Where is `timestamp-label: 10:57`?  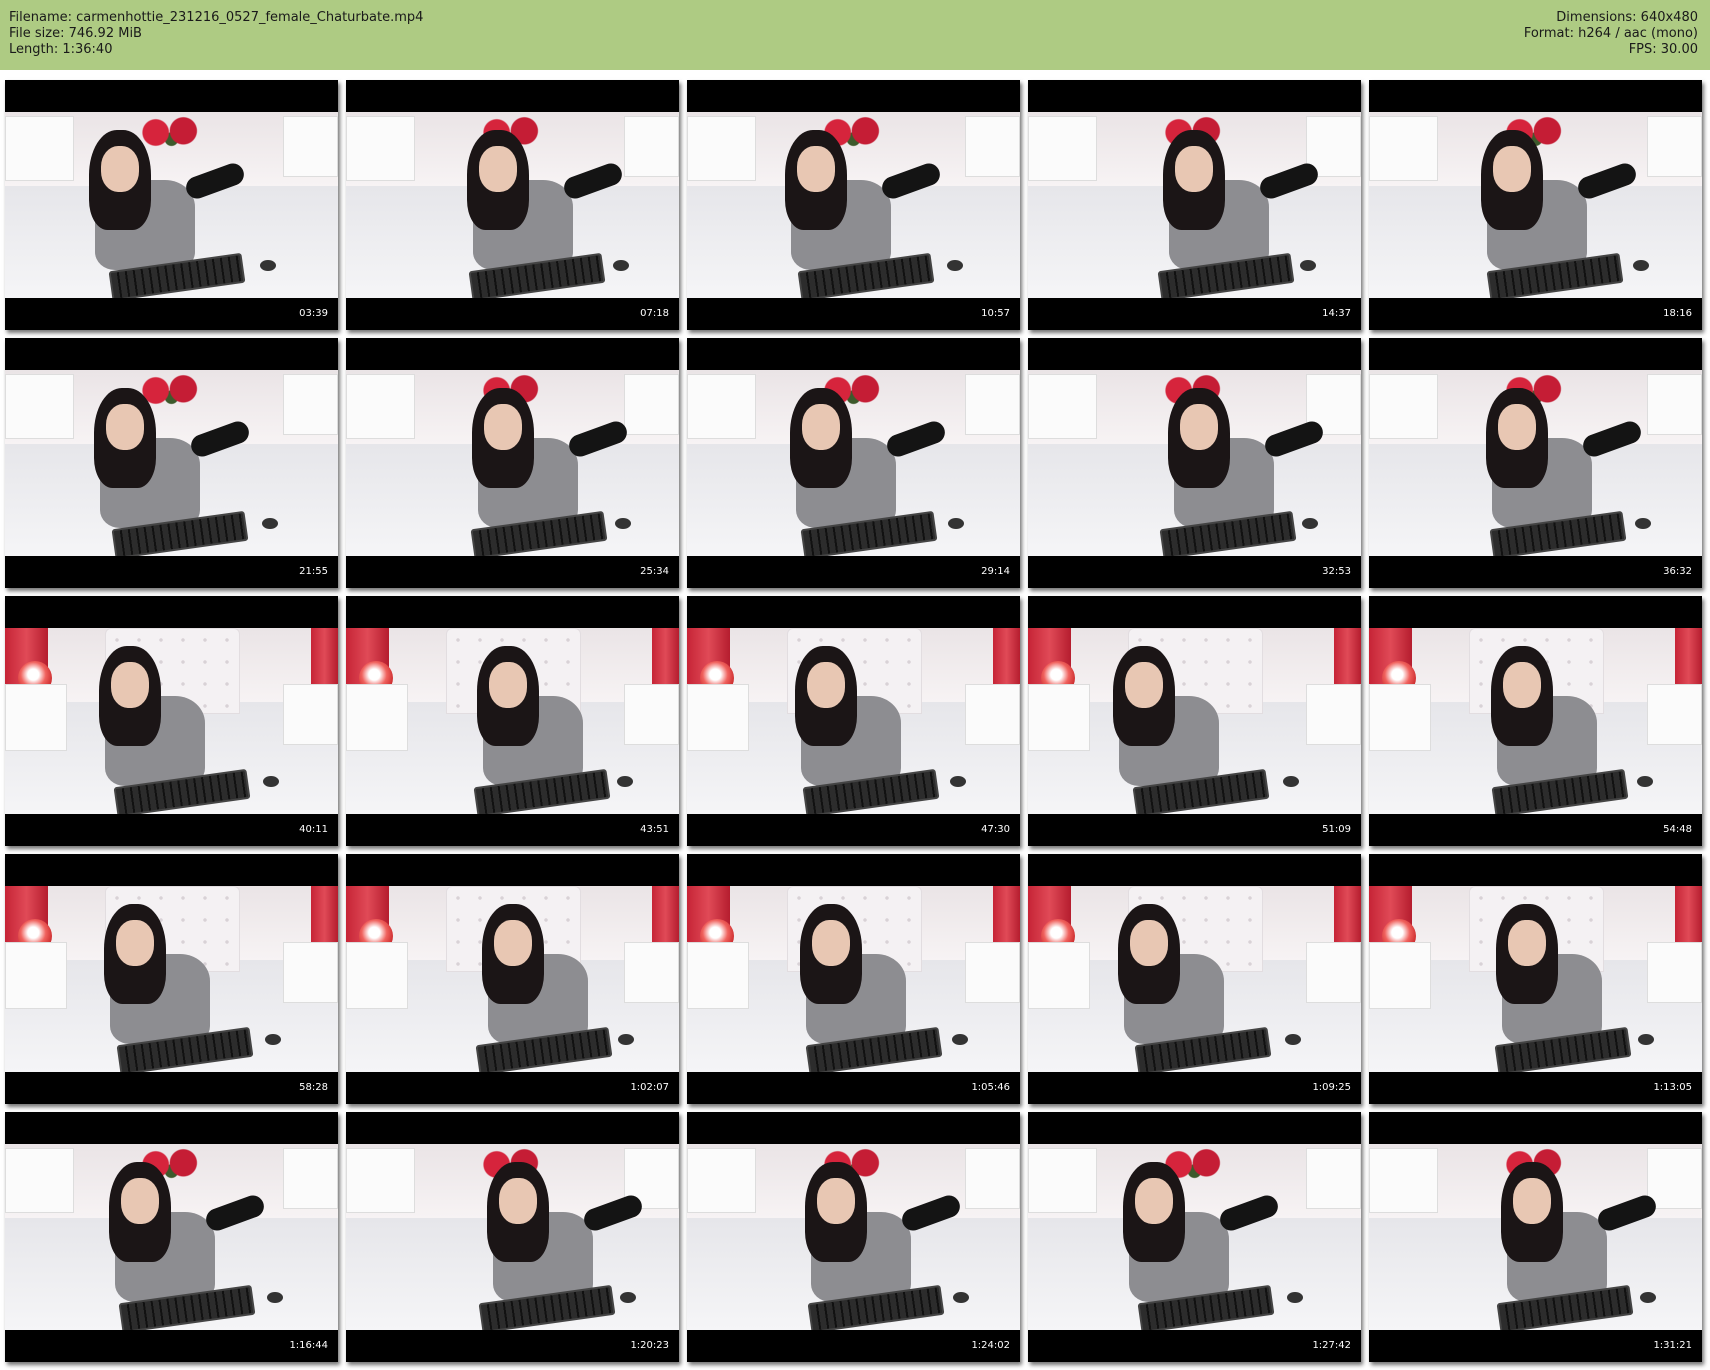 timestamp-label: 10:57 is located at coordinates (995, 313).